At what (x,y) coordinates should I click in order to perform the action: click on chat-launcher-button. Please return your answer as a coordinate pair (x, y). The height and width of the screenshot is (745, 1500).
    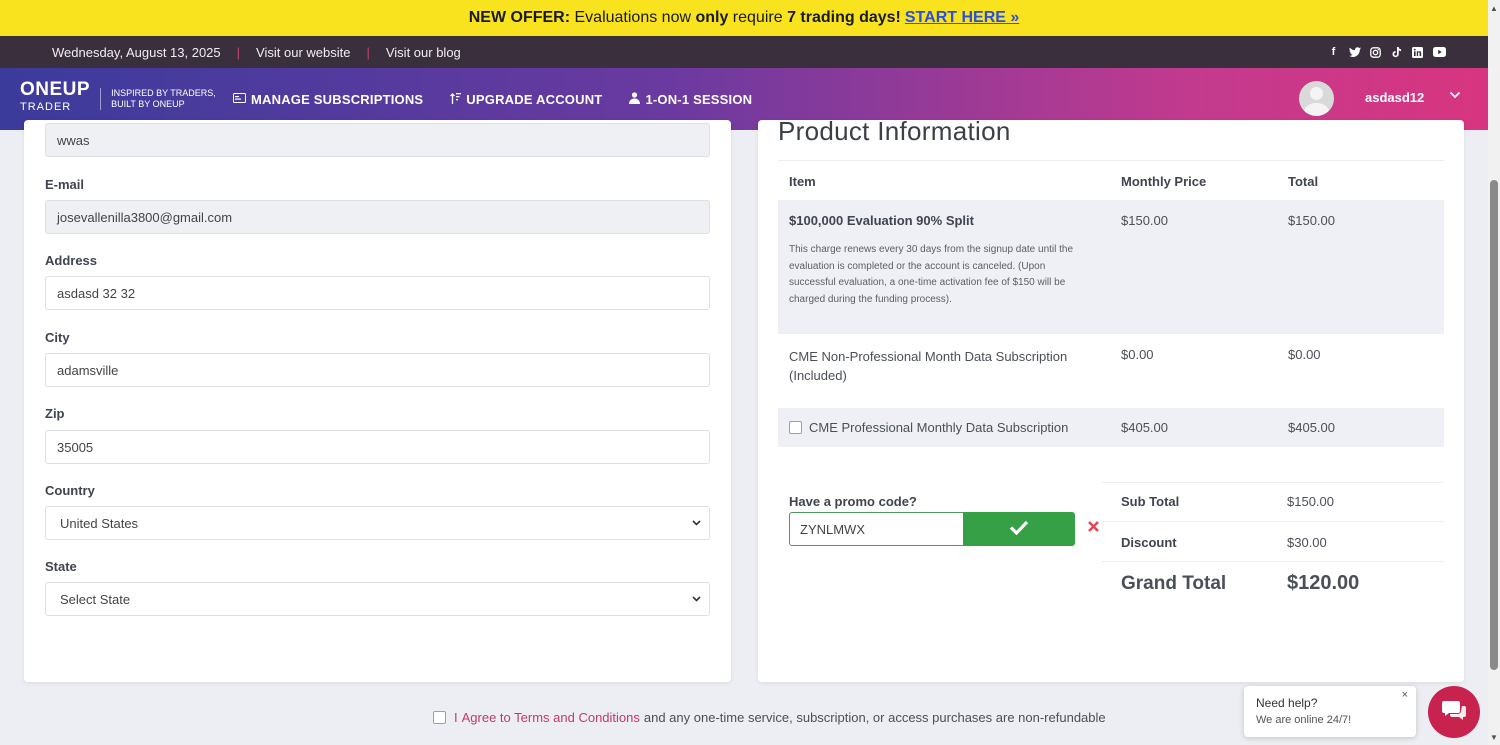
    Looking at the image, I should click on (1454, 712).